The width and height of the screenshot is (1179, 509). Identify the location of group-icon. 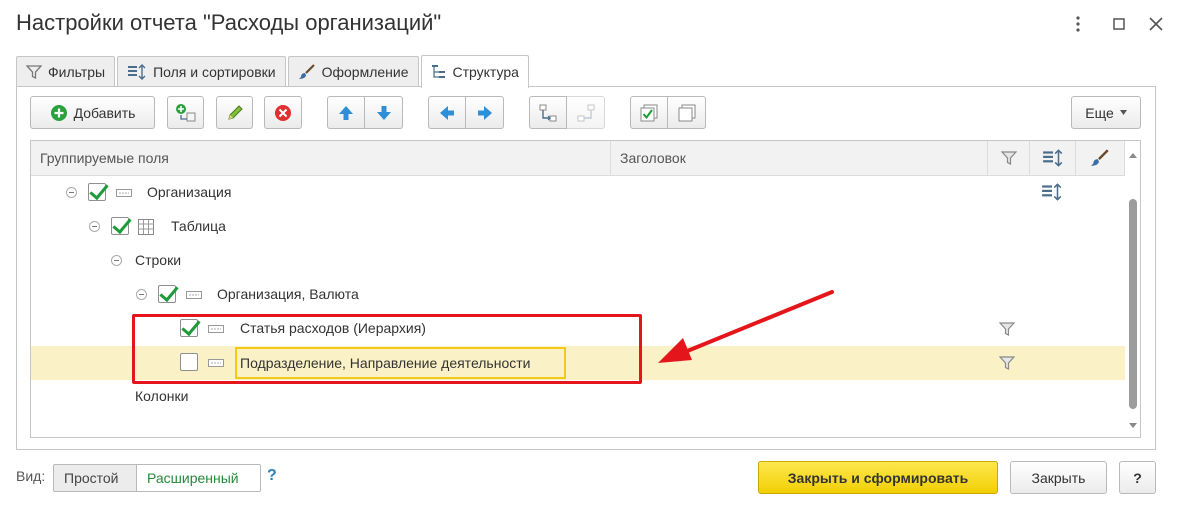
(548, 112).